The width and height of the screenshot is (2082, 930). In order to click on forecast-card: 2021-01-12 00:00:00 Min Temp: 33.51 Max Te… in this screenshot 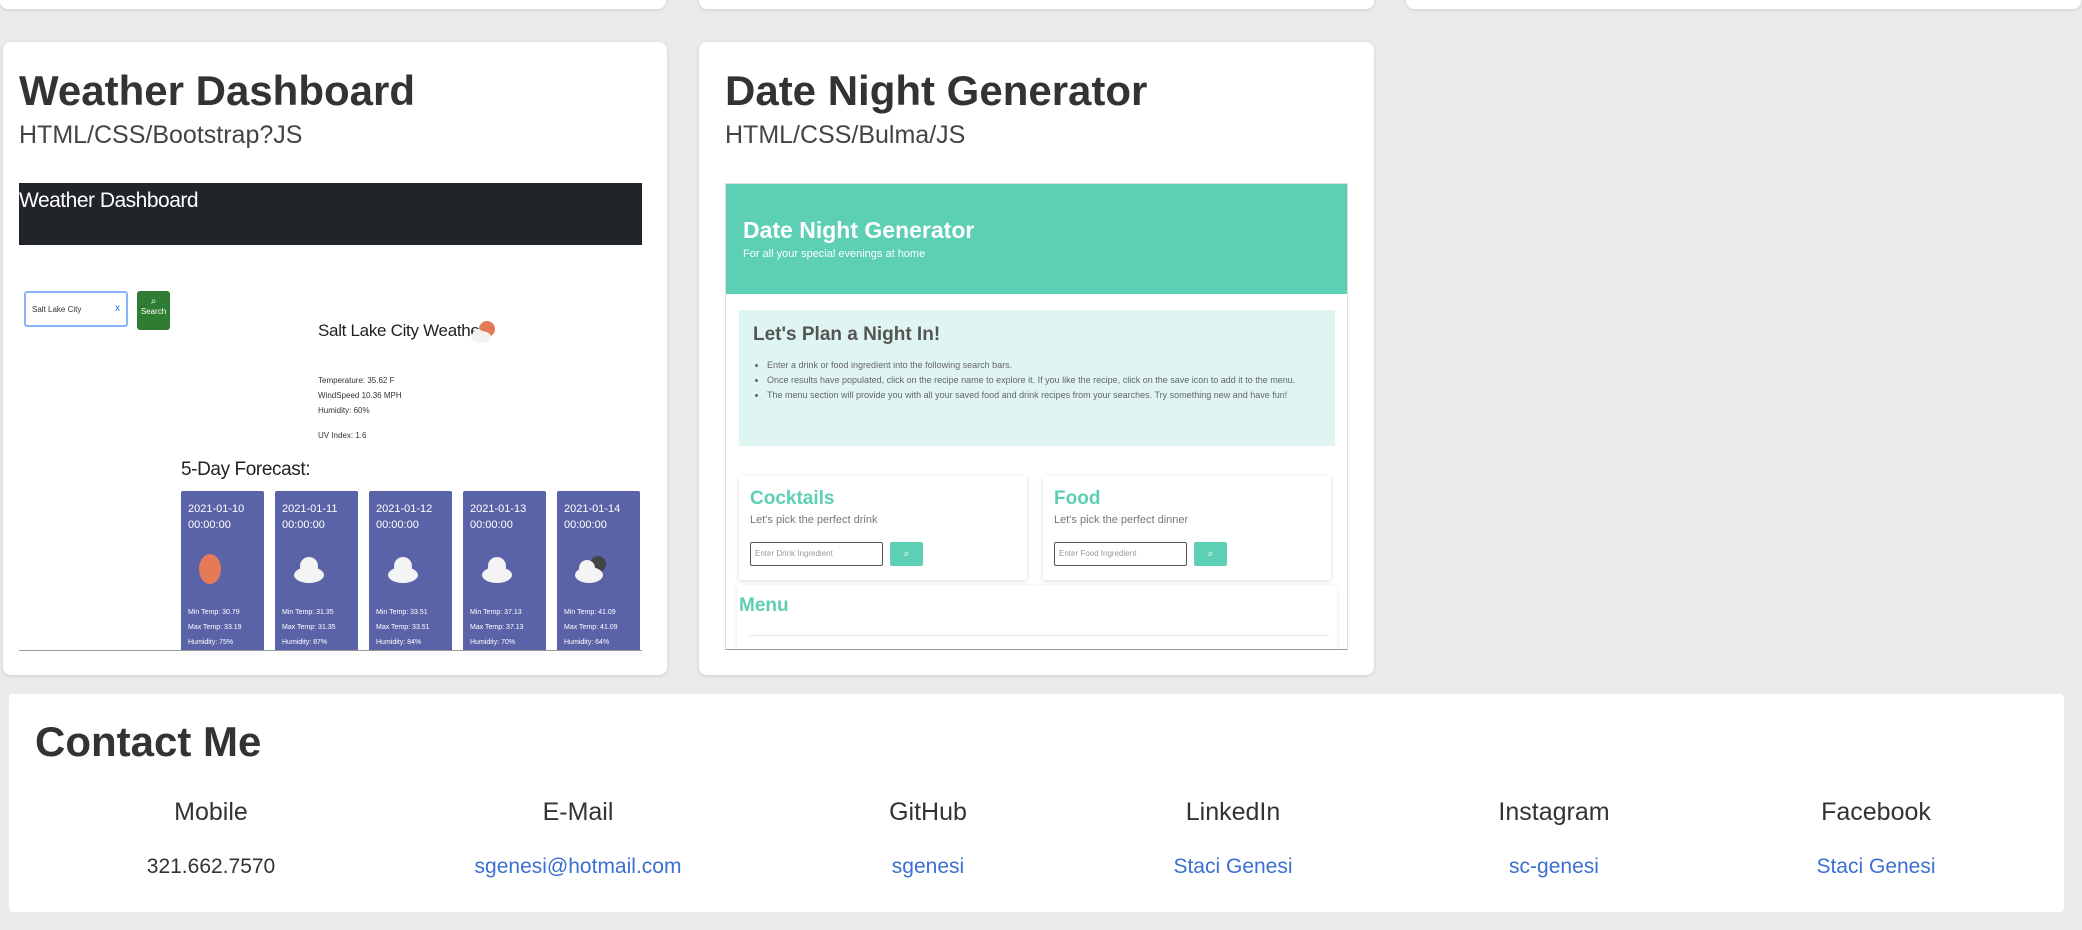, I will do `click(410, 570)`.